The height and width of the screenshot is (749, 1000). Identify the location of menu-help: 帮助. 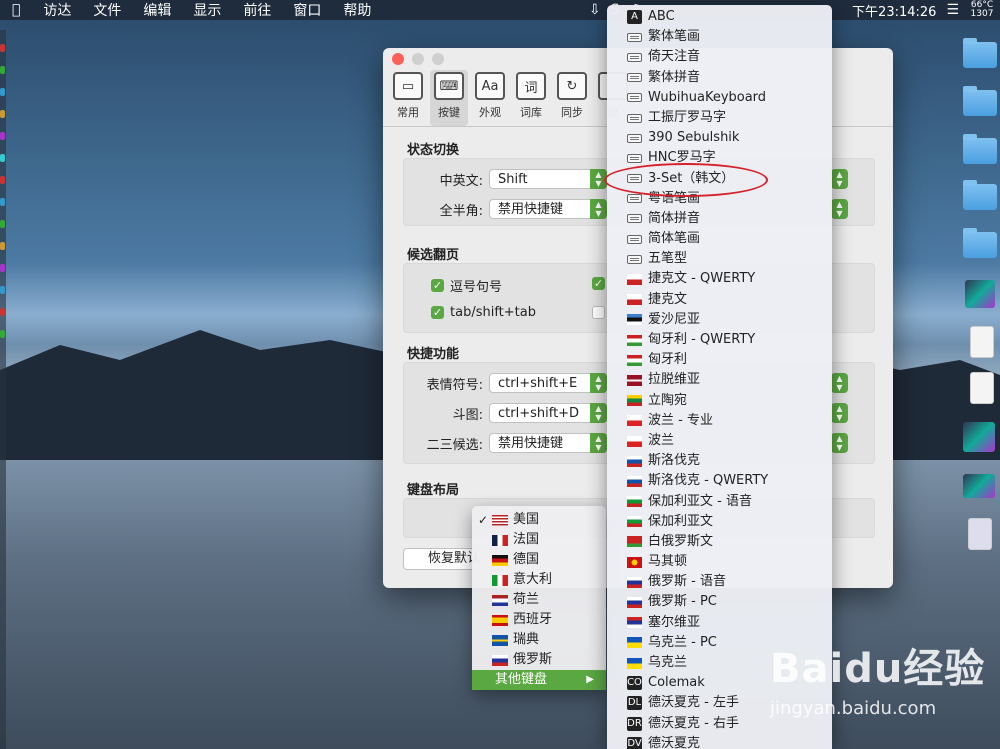
(357, 10).